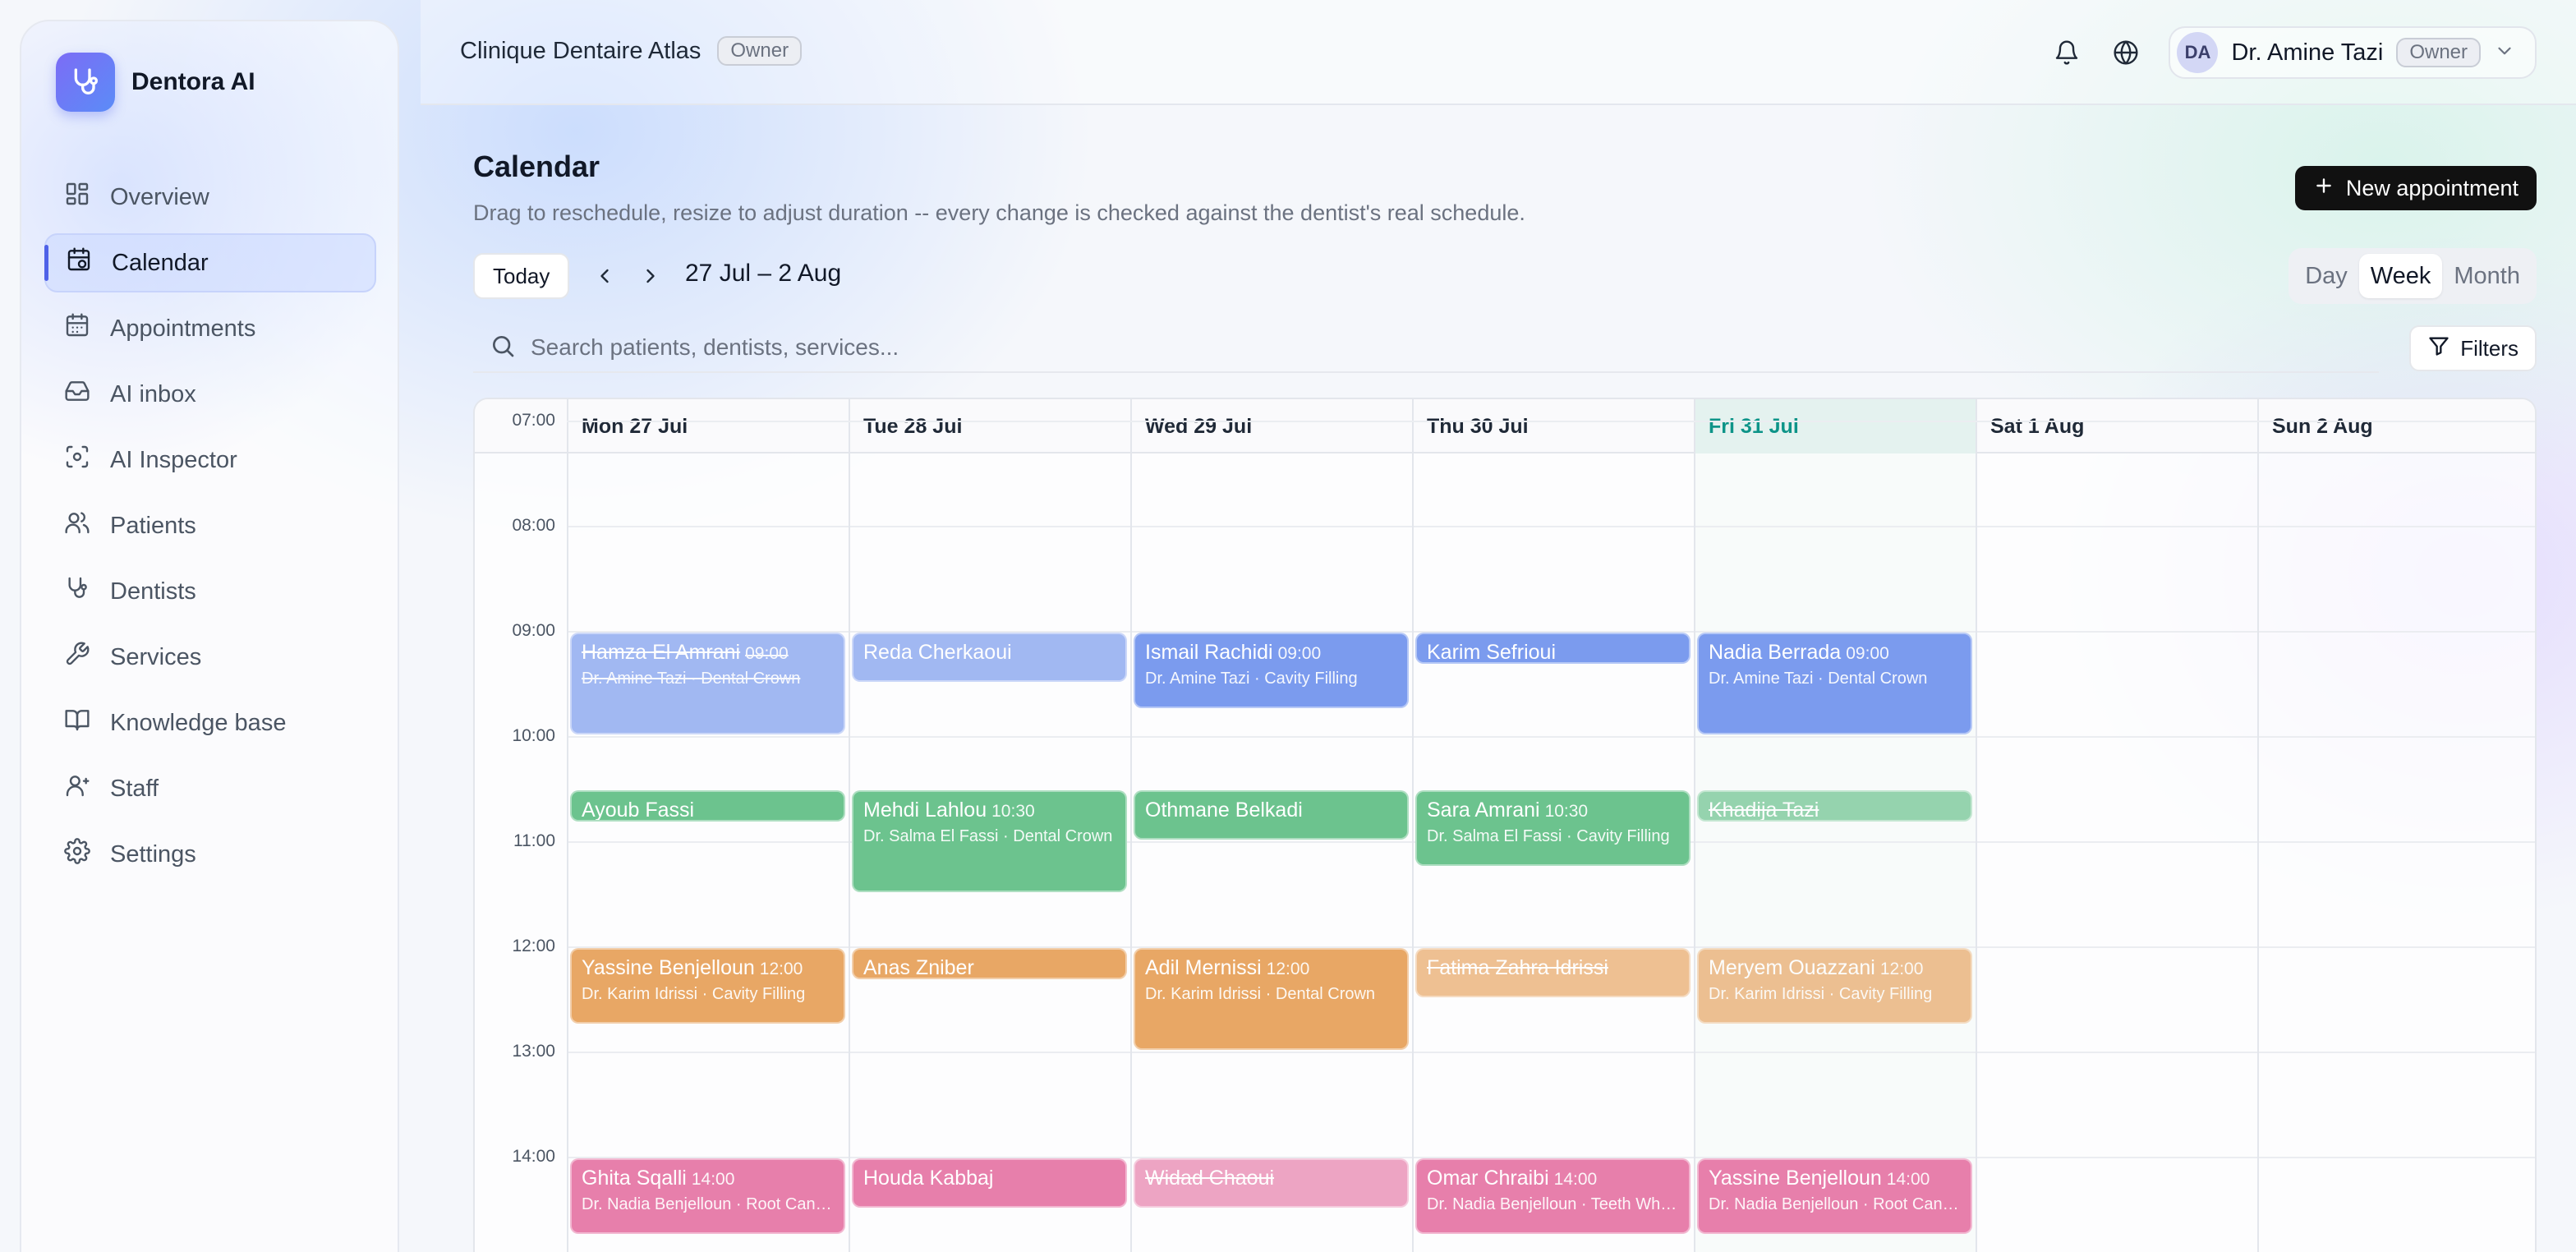  I want to click on staff-icon, so click(77, 788).